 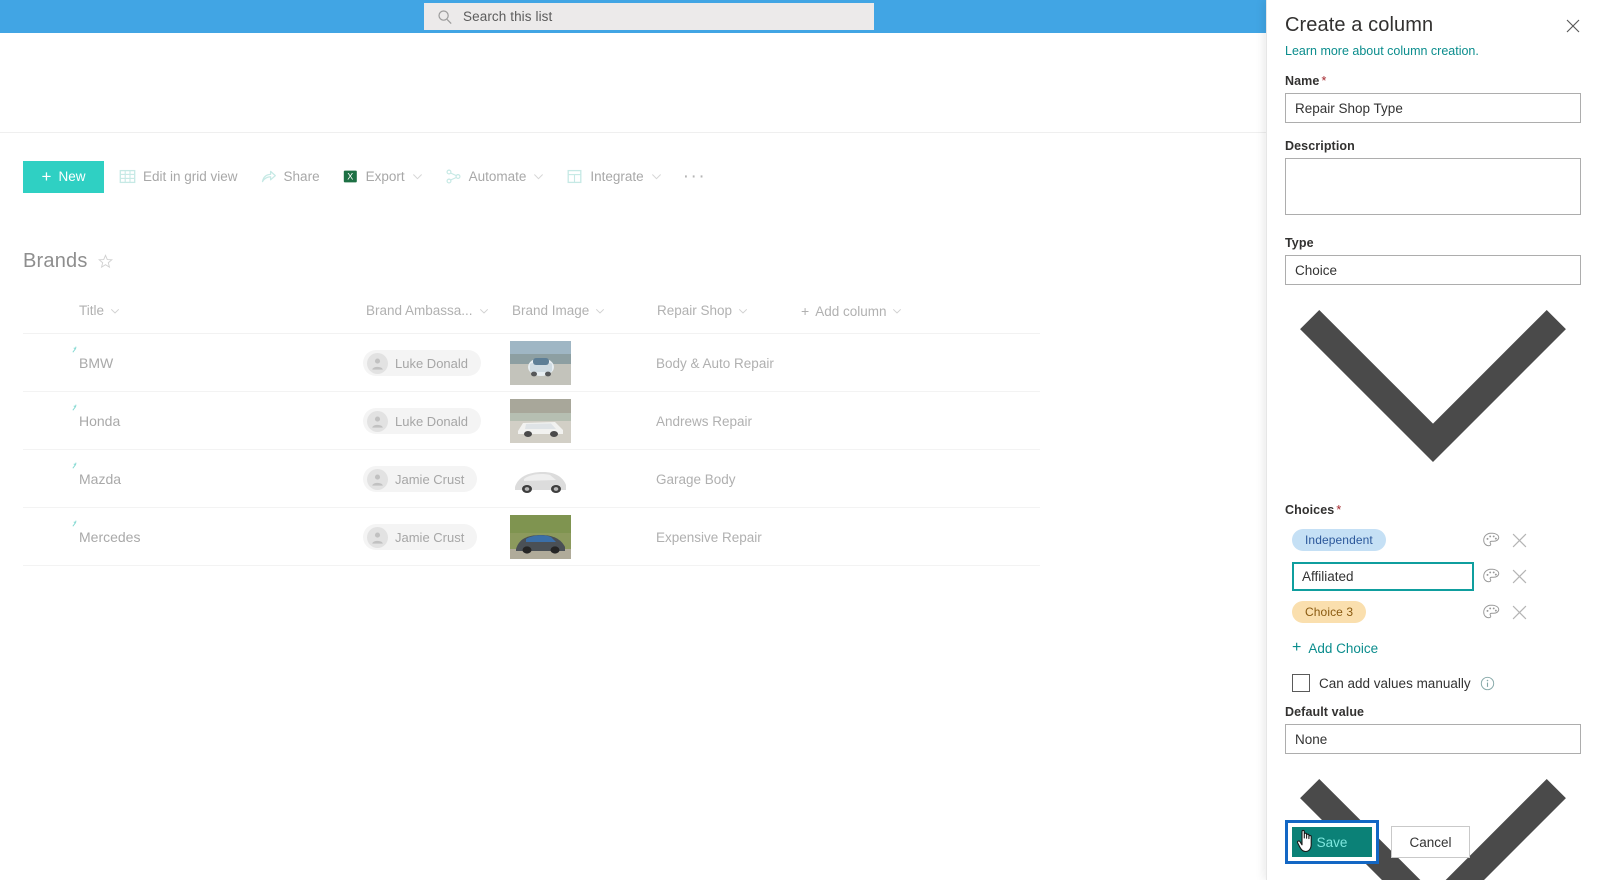 I want to click on add-choice-button: + Add Choice, so click(x=1438, y=648).